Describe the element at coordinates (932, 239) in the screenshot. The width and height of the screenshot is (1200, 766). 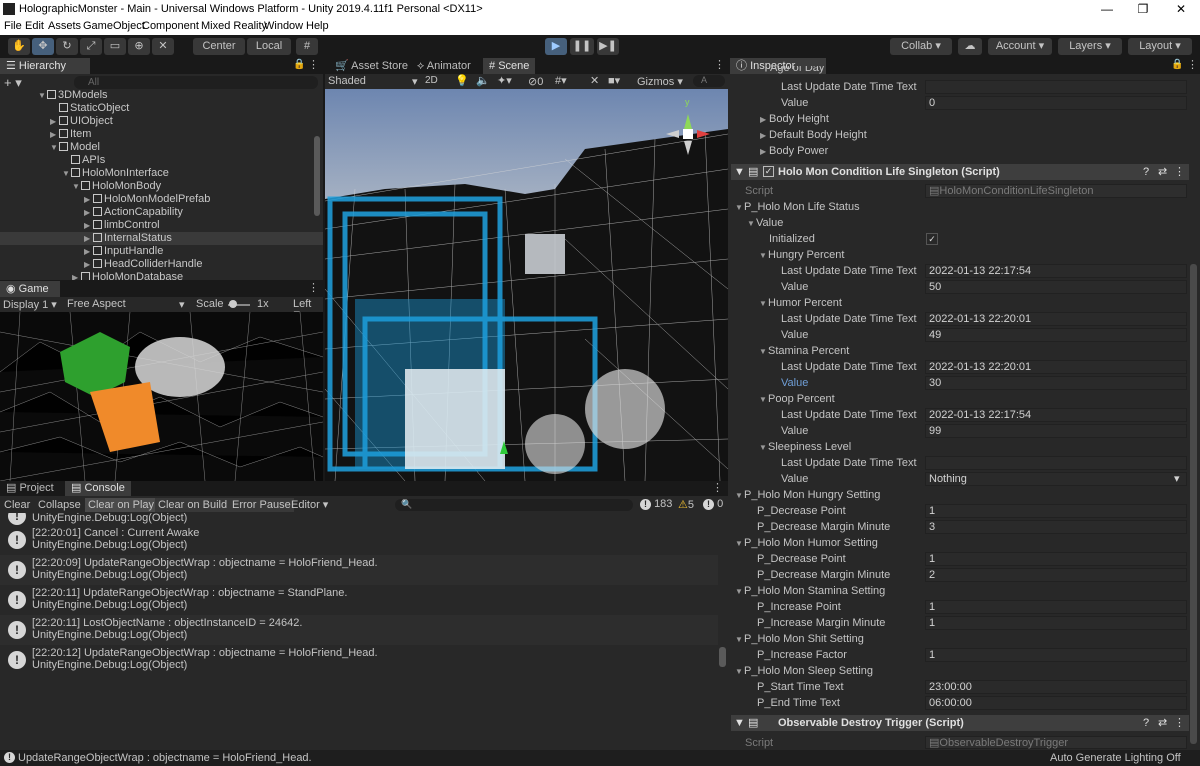
I see `initialized-checkbox: ✓` at that location.